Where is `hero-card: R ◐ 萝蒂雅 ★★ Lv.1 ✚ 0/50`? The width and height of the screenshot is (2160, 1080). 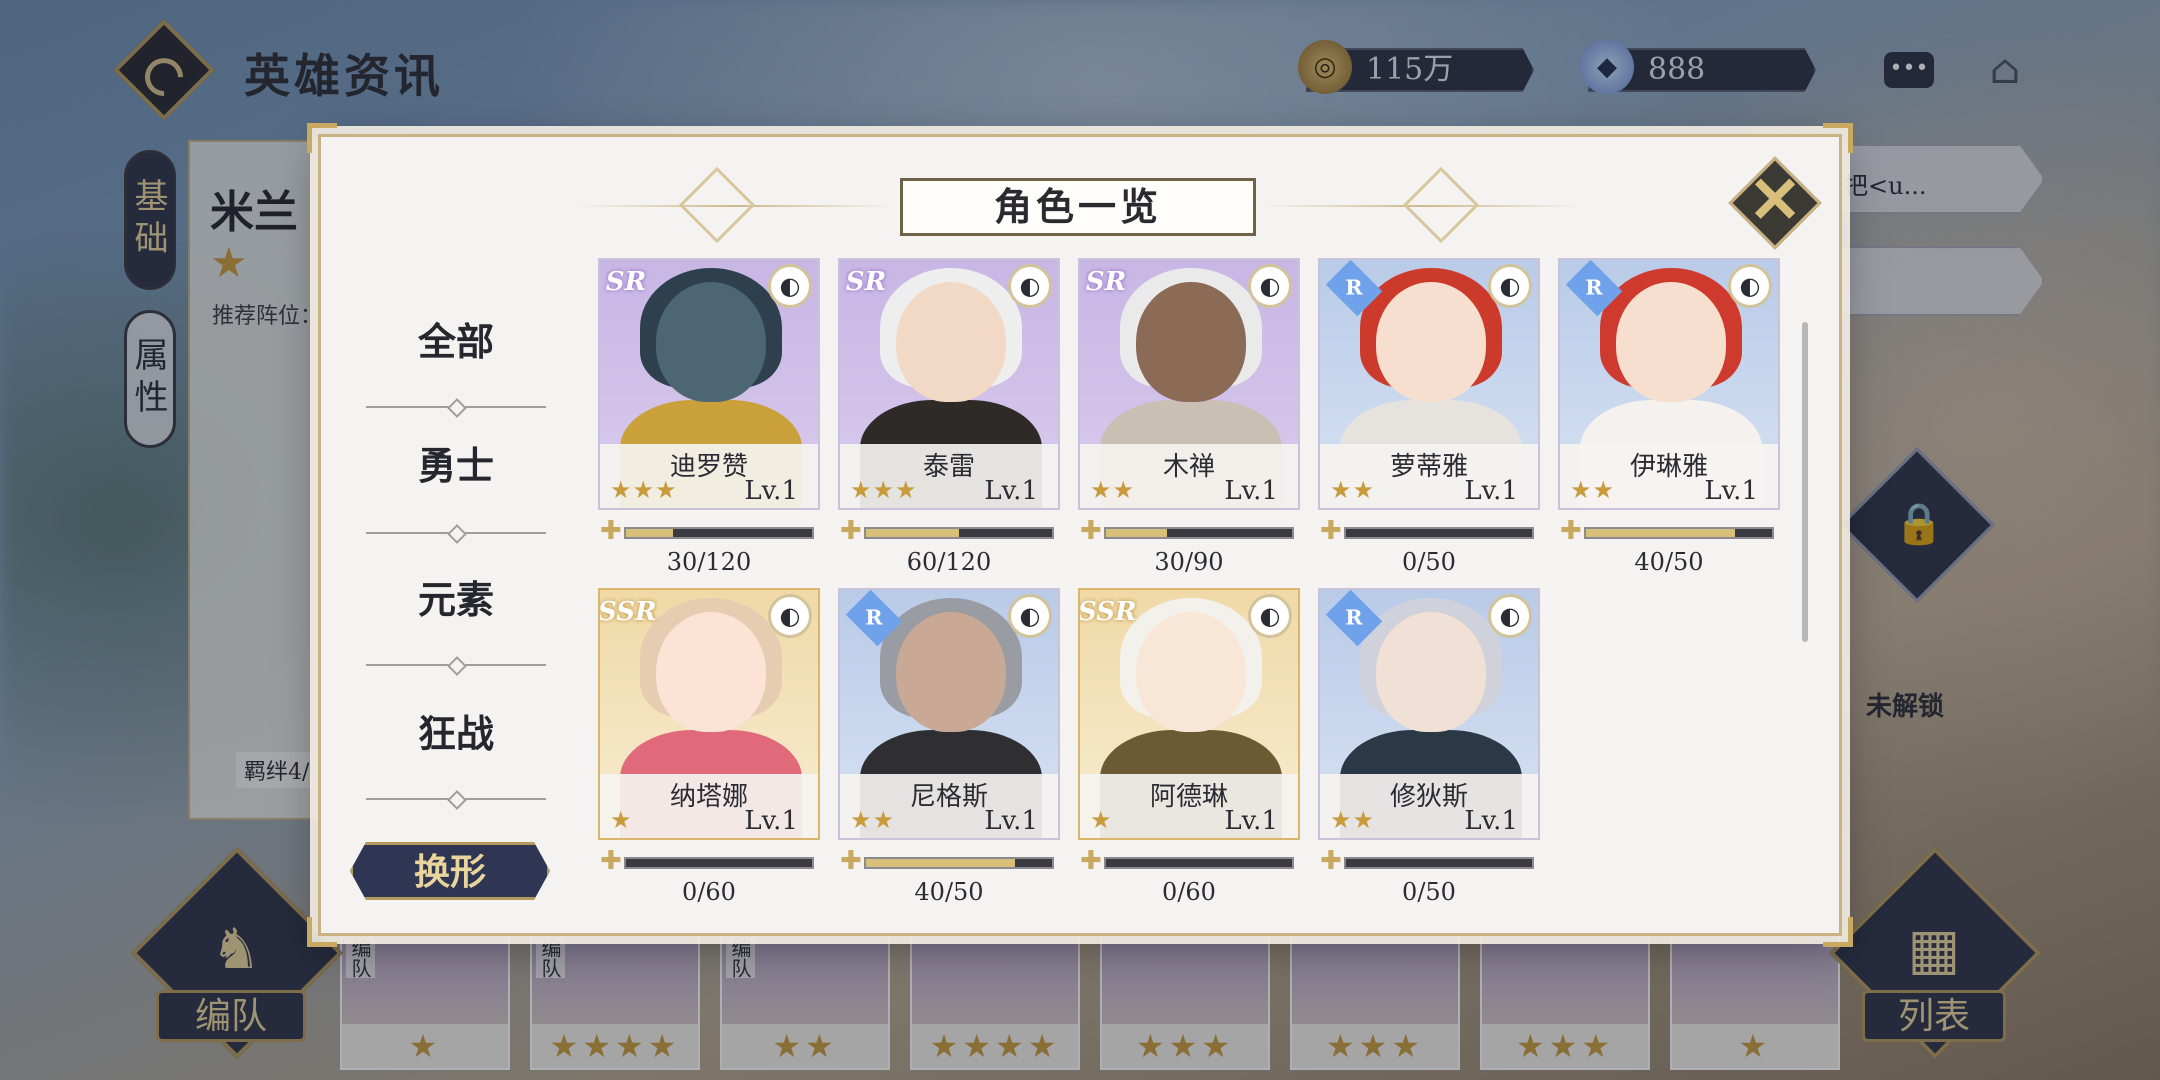
hero-card: R ◐ 萝蒂雅 ★★ Lv.1 ✚ 0/50 is located at coordinates (1429, 417).